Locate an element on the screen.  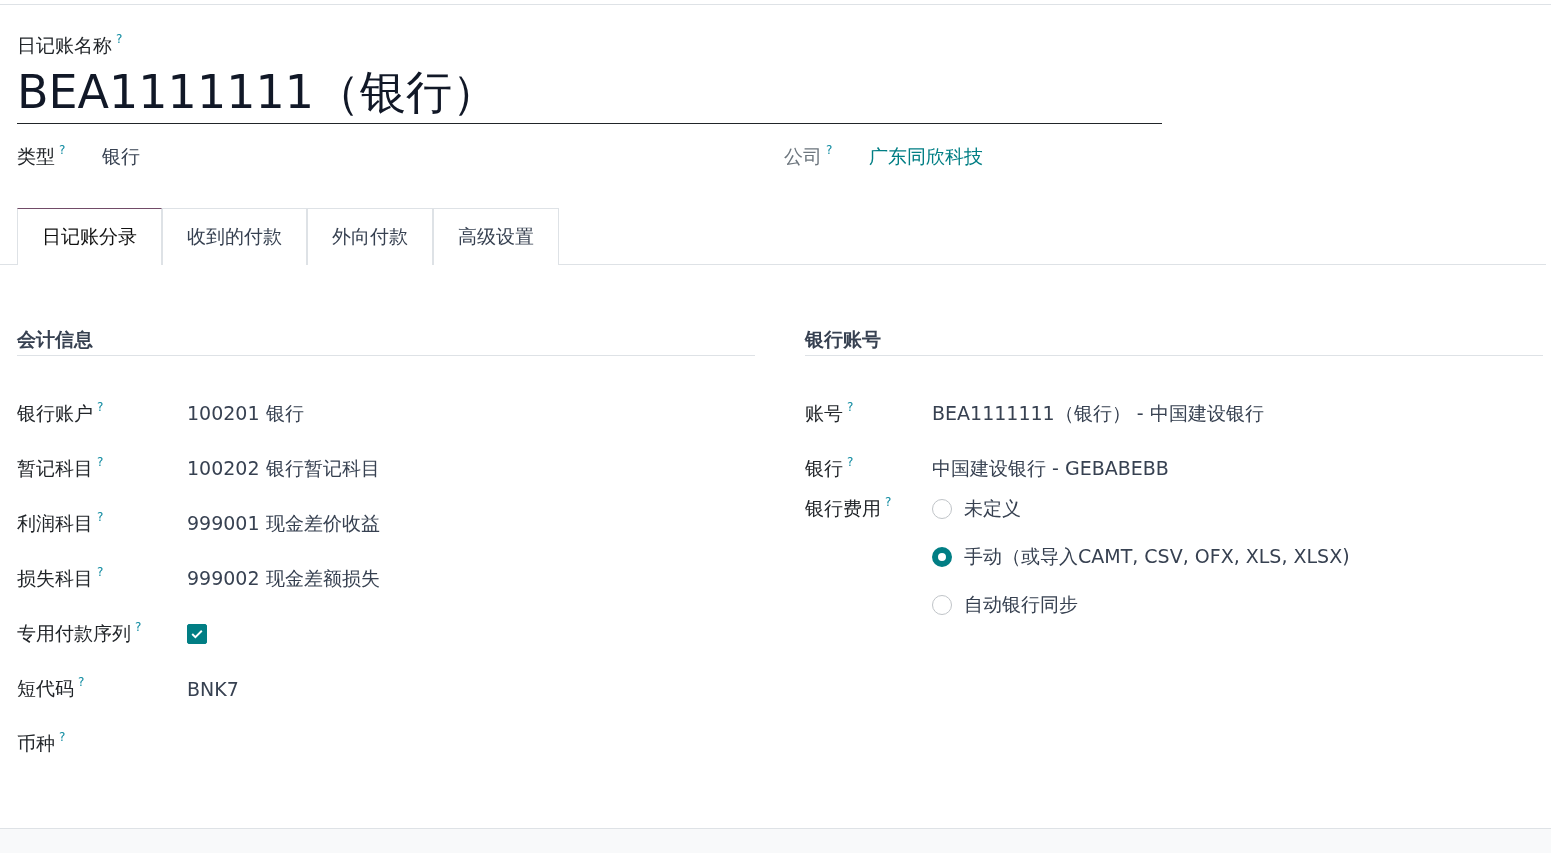
field-label: 日记账名称 is located at coordinates (64, 45).